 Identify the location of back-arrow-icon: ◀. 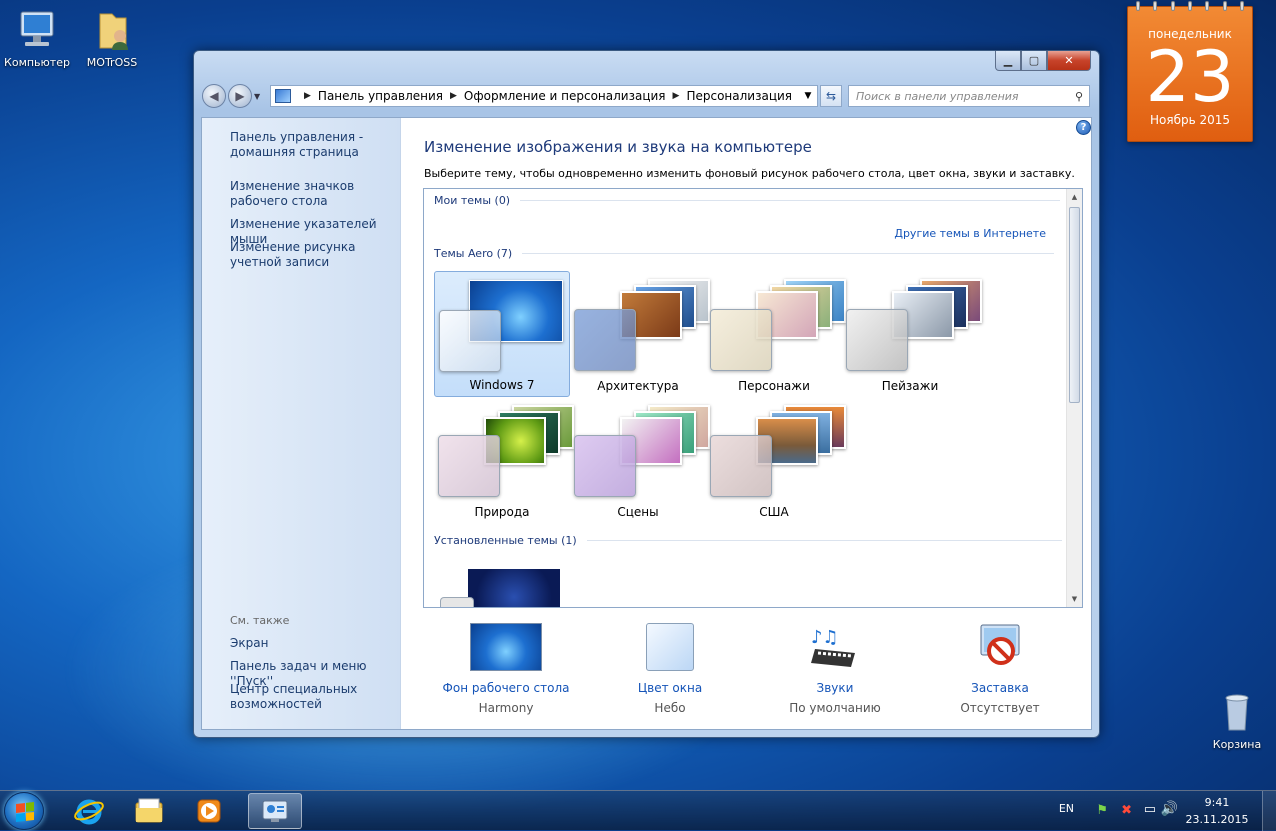
(214, 96).